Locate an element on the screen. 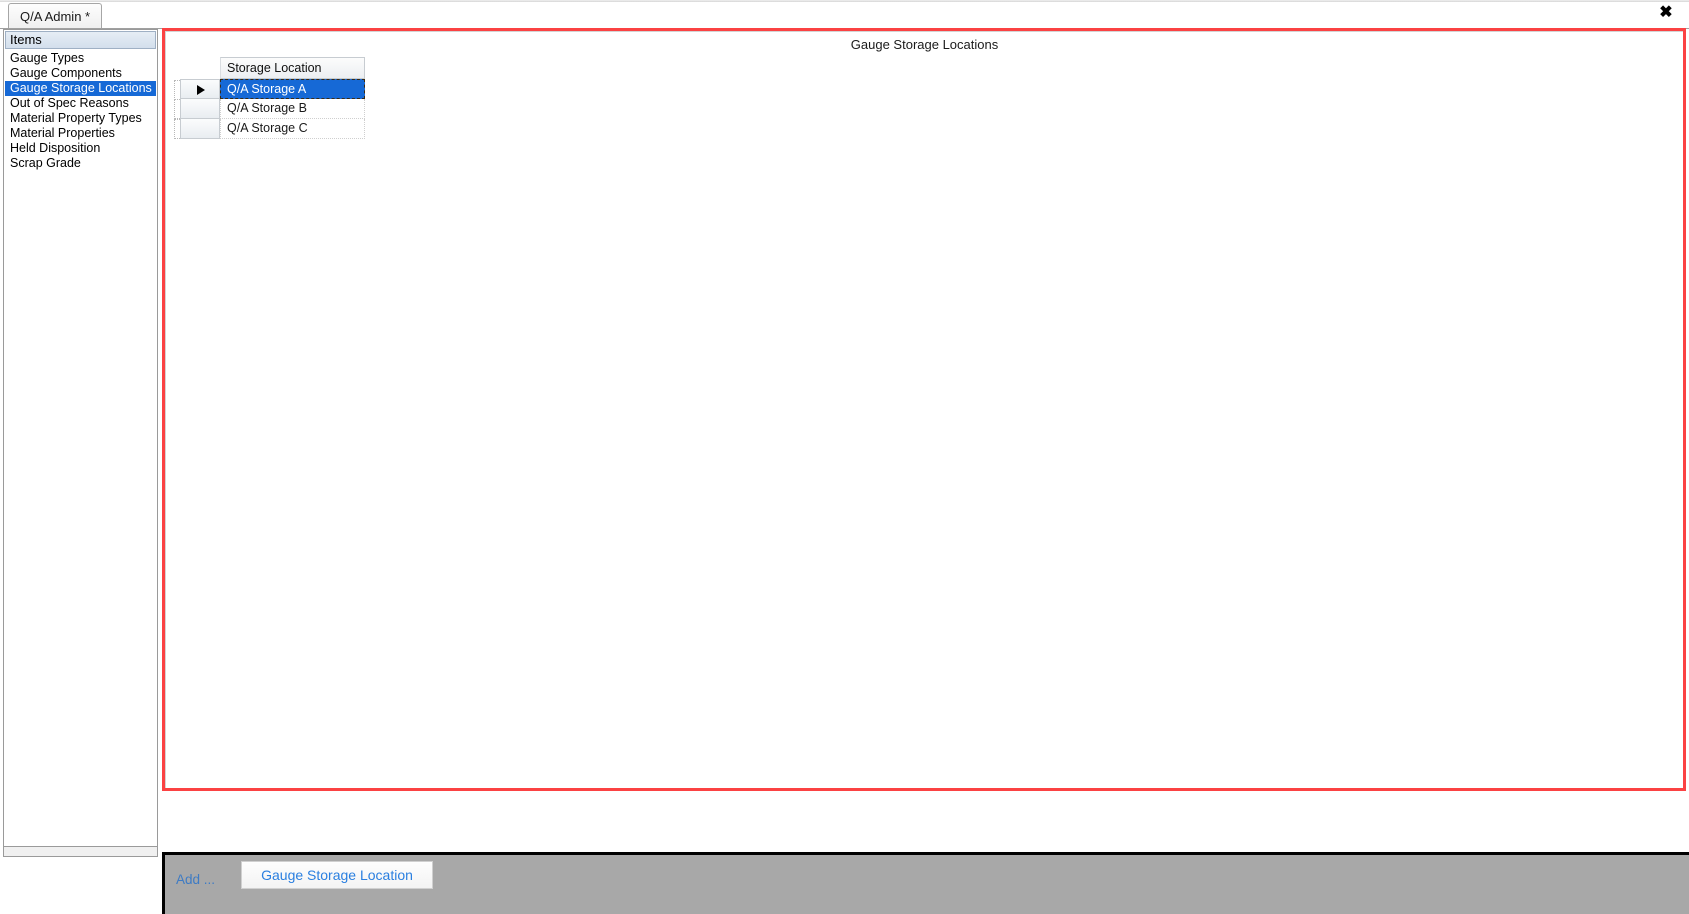  sidebar-footer-strip is located at coordinates (80, 852).